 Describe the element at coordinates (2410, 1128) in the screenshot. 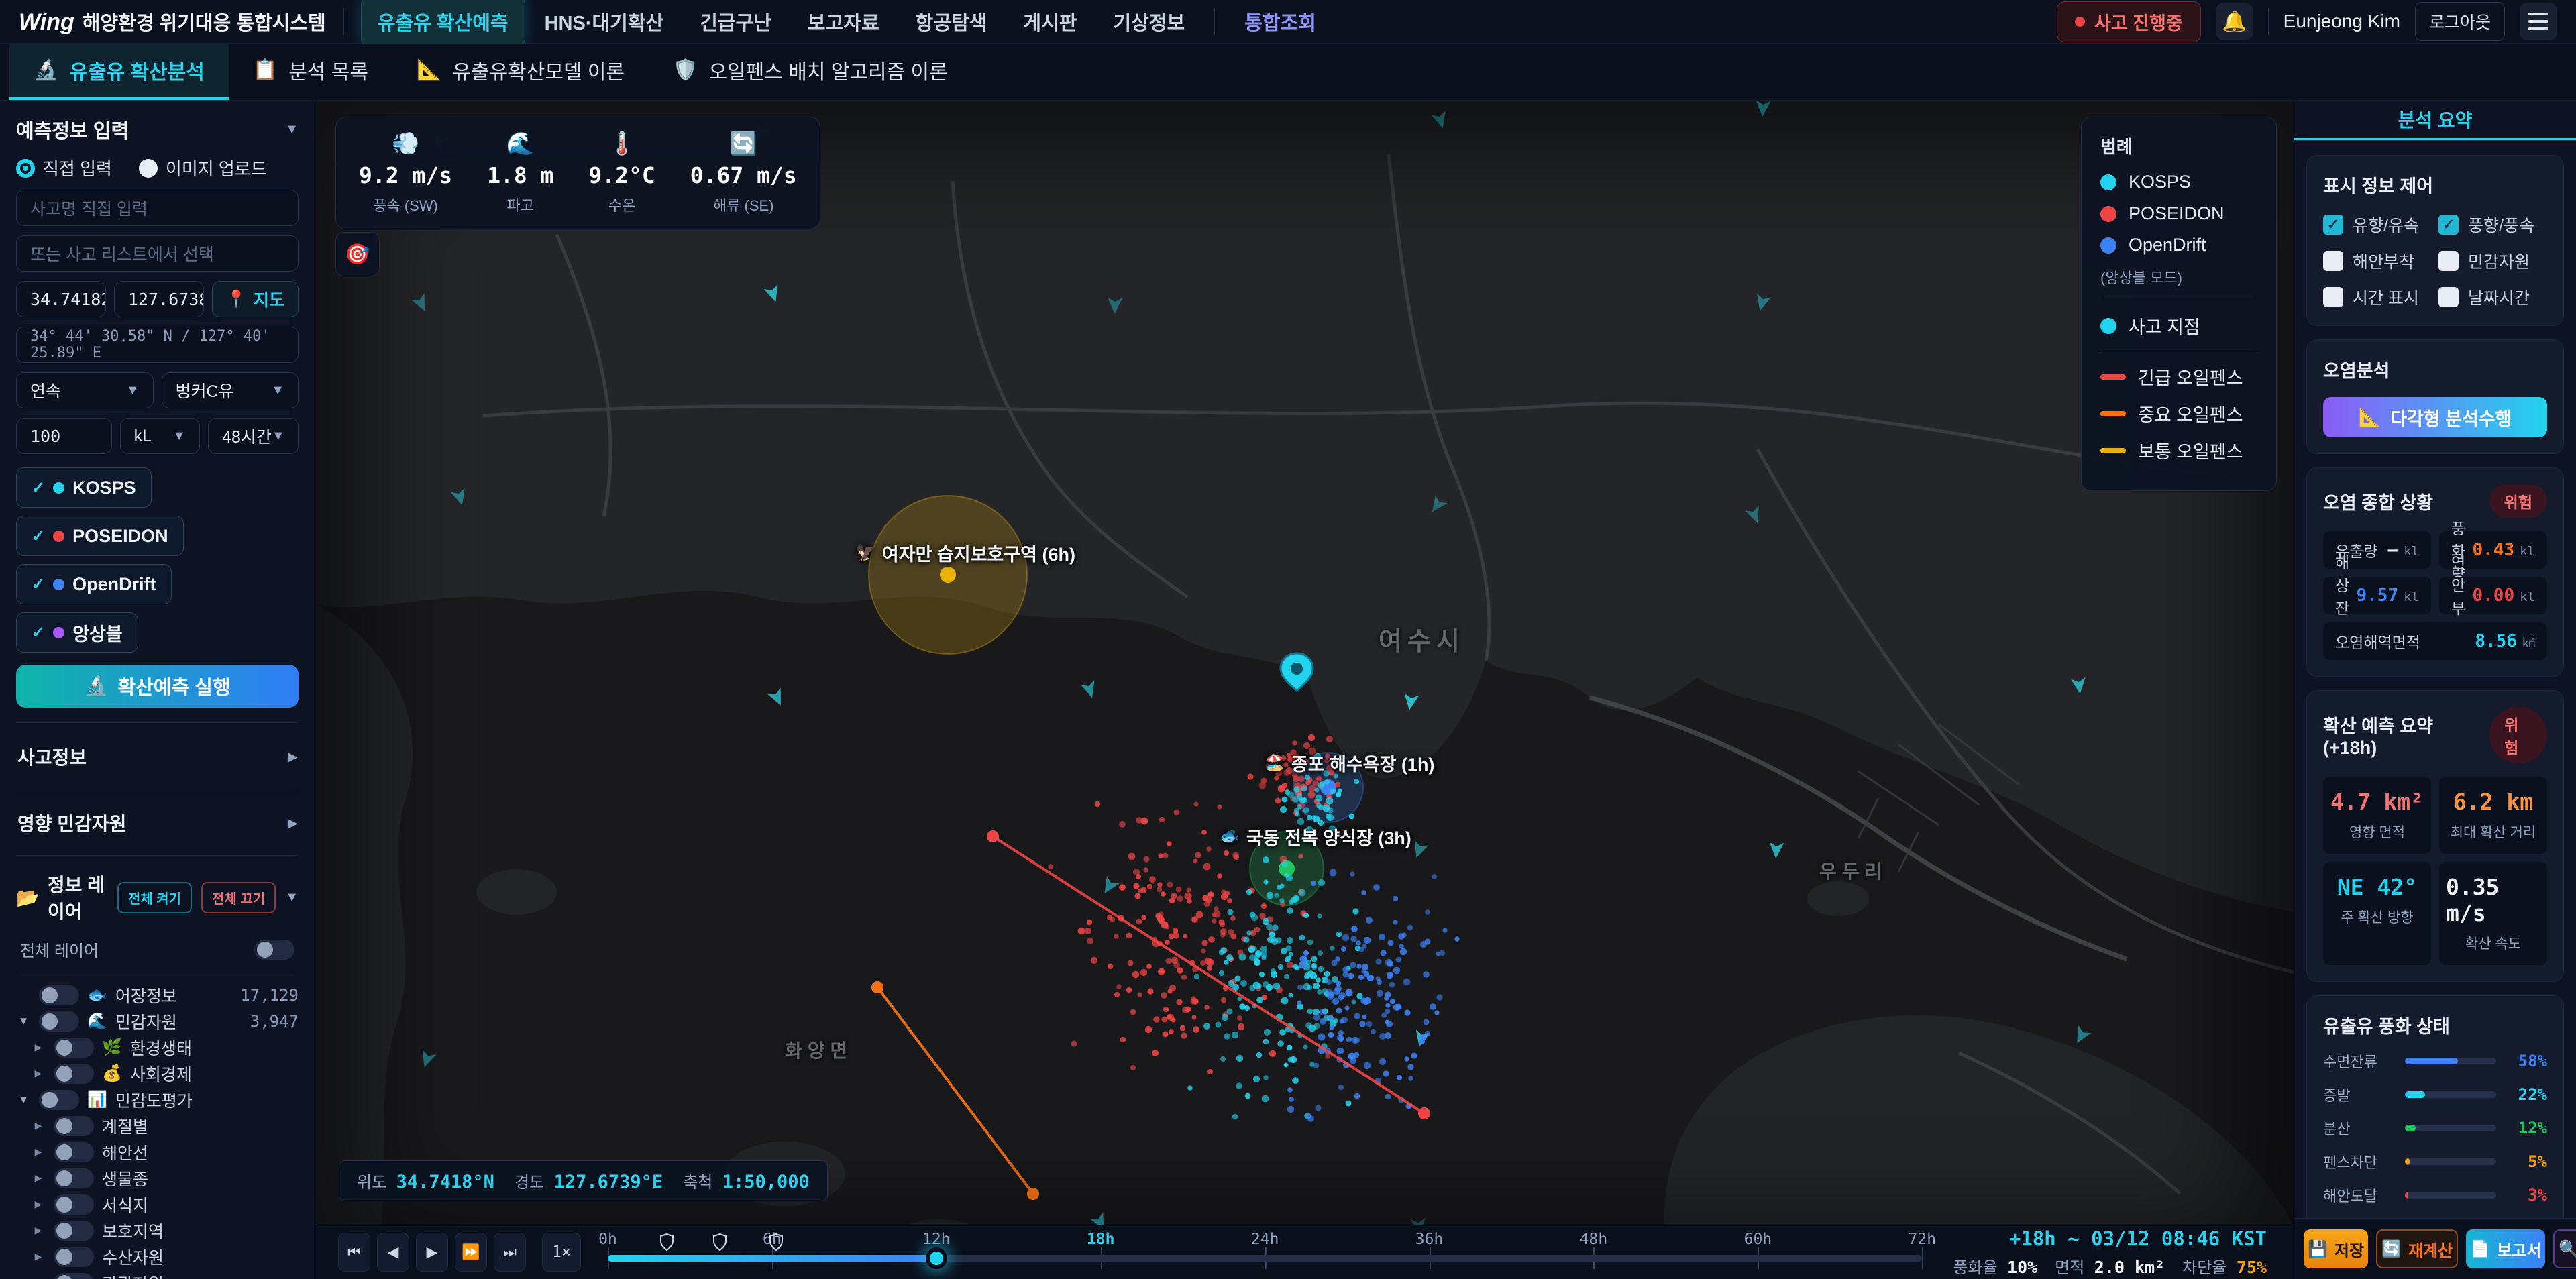

I see `bar-fill` at that location.